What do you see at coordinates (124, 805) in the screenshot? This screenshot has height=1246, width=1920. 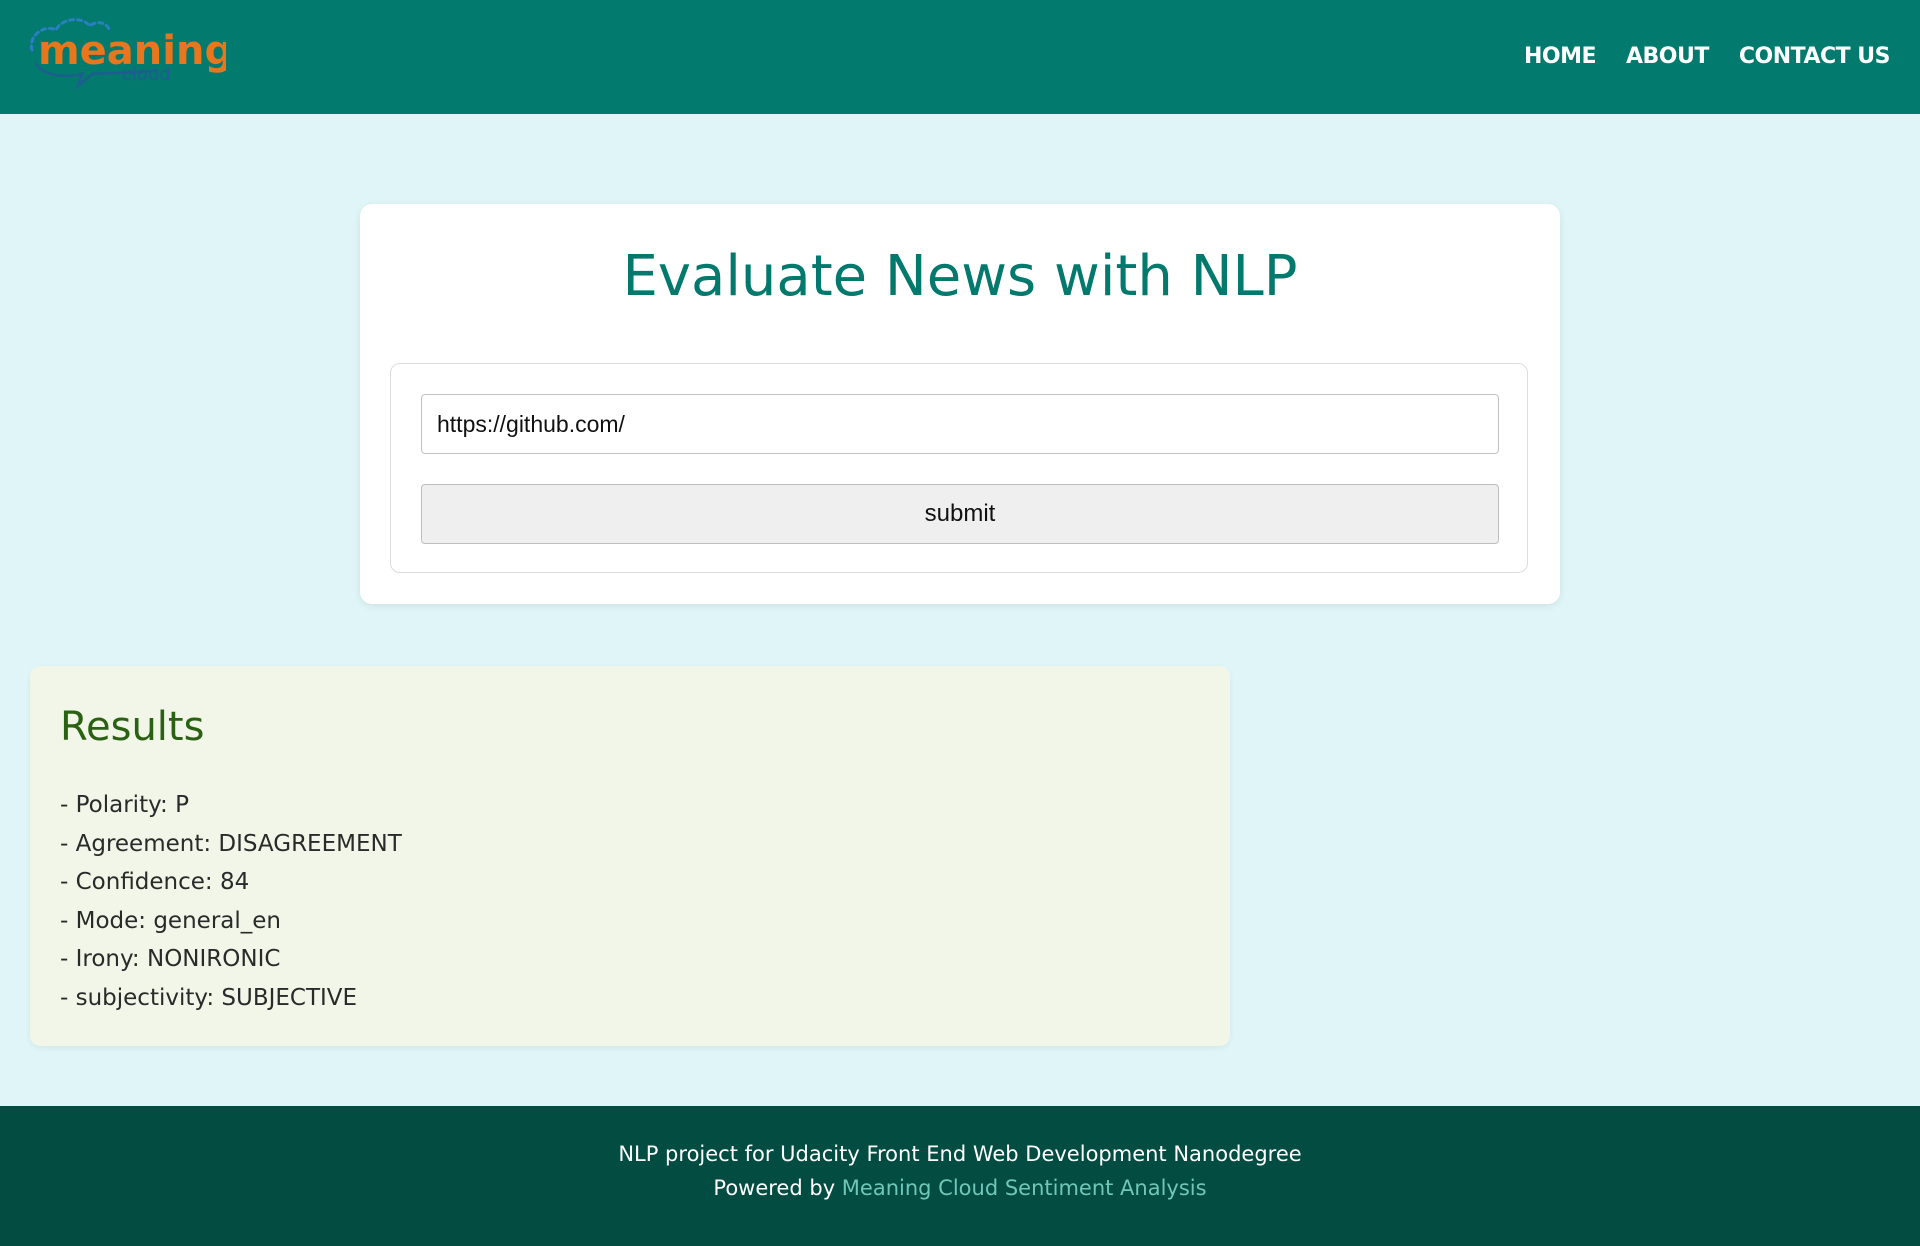 I see `result-polarity: - Polarity: P` at bounding box center [124, 805].